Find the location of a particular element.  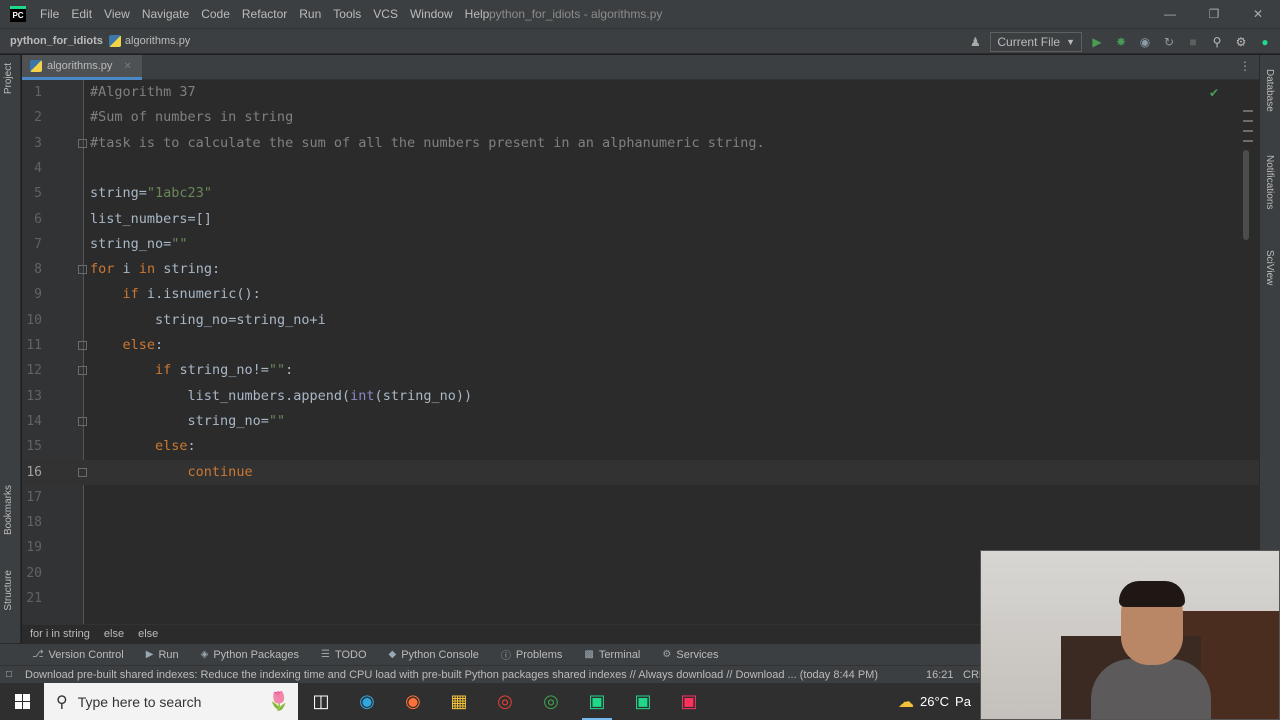

user-icon: ♟ is located at coordinates (975, 42).